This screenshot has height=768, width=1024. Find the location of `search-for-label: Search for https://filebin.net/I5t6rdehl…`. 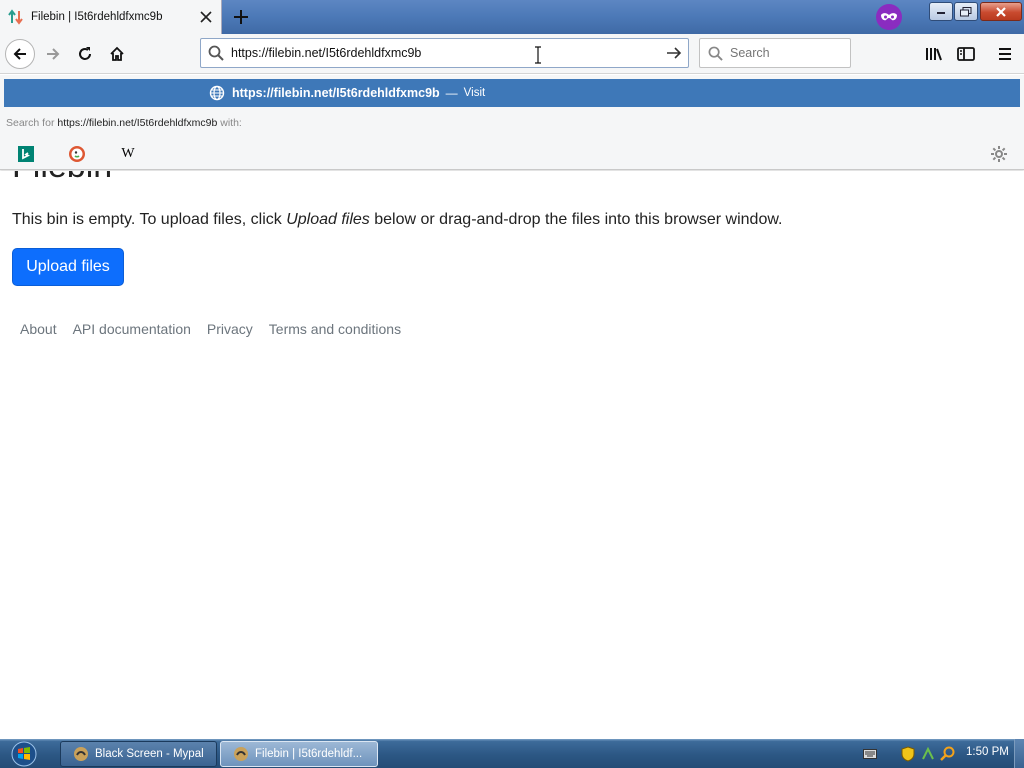

search-for-label: Search for https://filebin.net/I5t6rdehl… is located at coordinates (124, 123).